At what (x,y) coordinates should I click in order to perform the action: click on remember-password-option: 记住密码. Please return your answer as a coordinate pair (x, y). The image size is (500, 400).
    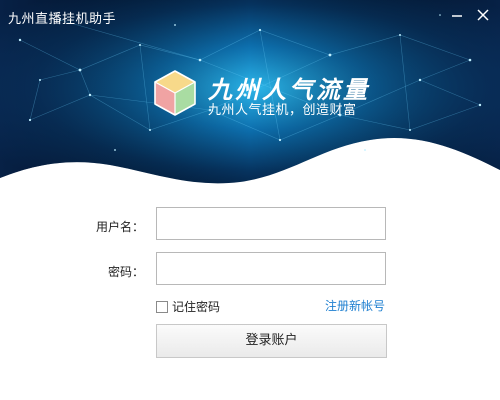
    Looking at the image, I should click on (188, 306).